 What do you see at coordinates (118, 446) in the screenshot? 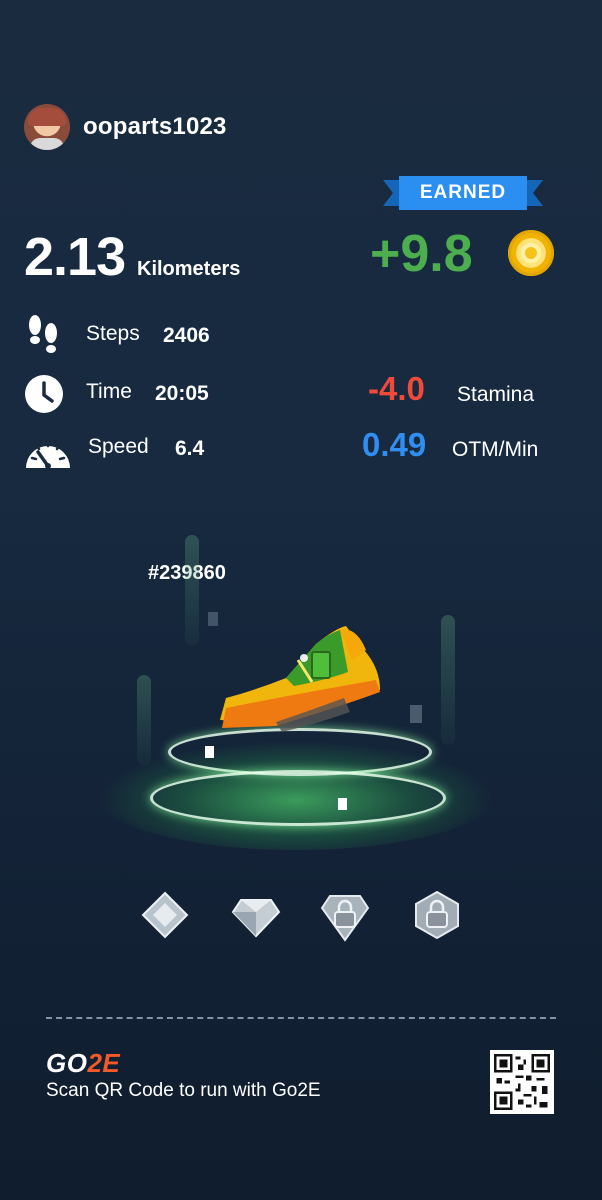
I see `speed-label: Speed` at bounding box center [118, 446].